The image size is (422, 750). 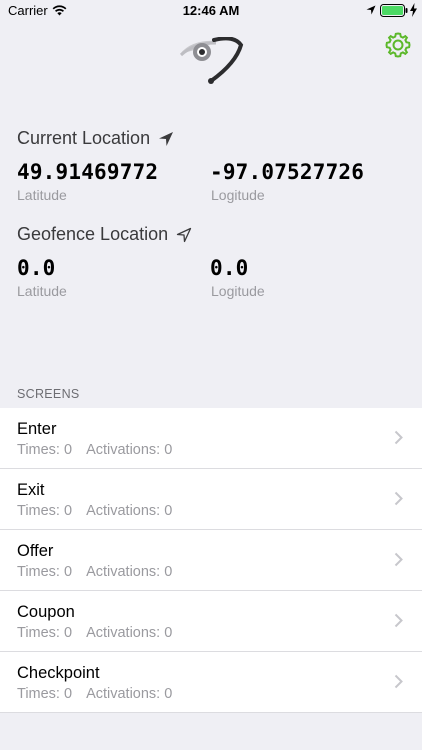 I want to click on current-latitude-value: 49.91469772, so click(x=88, y=172).